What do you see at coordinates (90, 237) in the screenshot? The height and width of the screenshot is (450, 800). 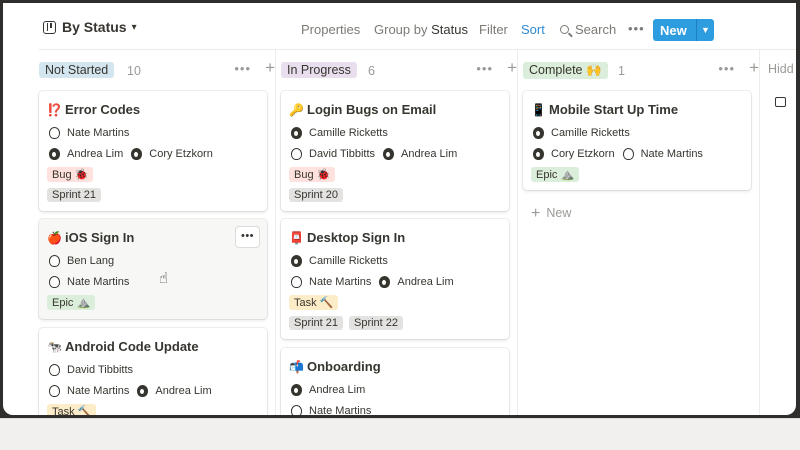 I see `card-title: 🍎 iOS Sign In` at bounding box center [90, 237].